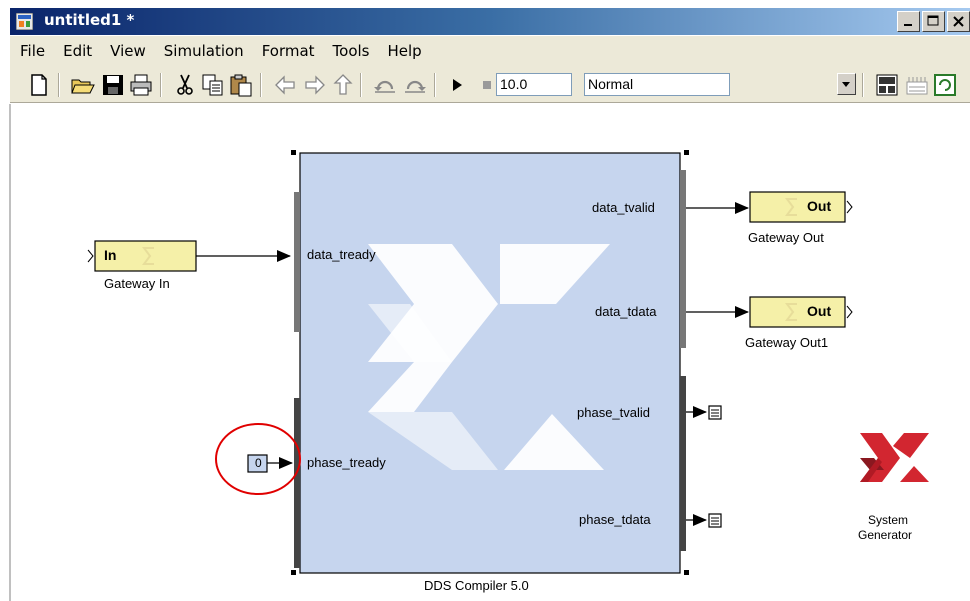 The image size is (970, 601). Describe the element at coordinates (613, 412) in the screenshot. I see `port-label-phase-tvalid: phase_tvalid` at that location.